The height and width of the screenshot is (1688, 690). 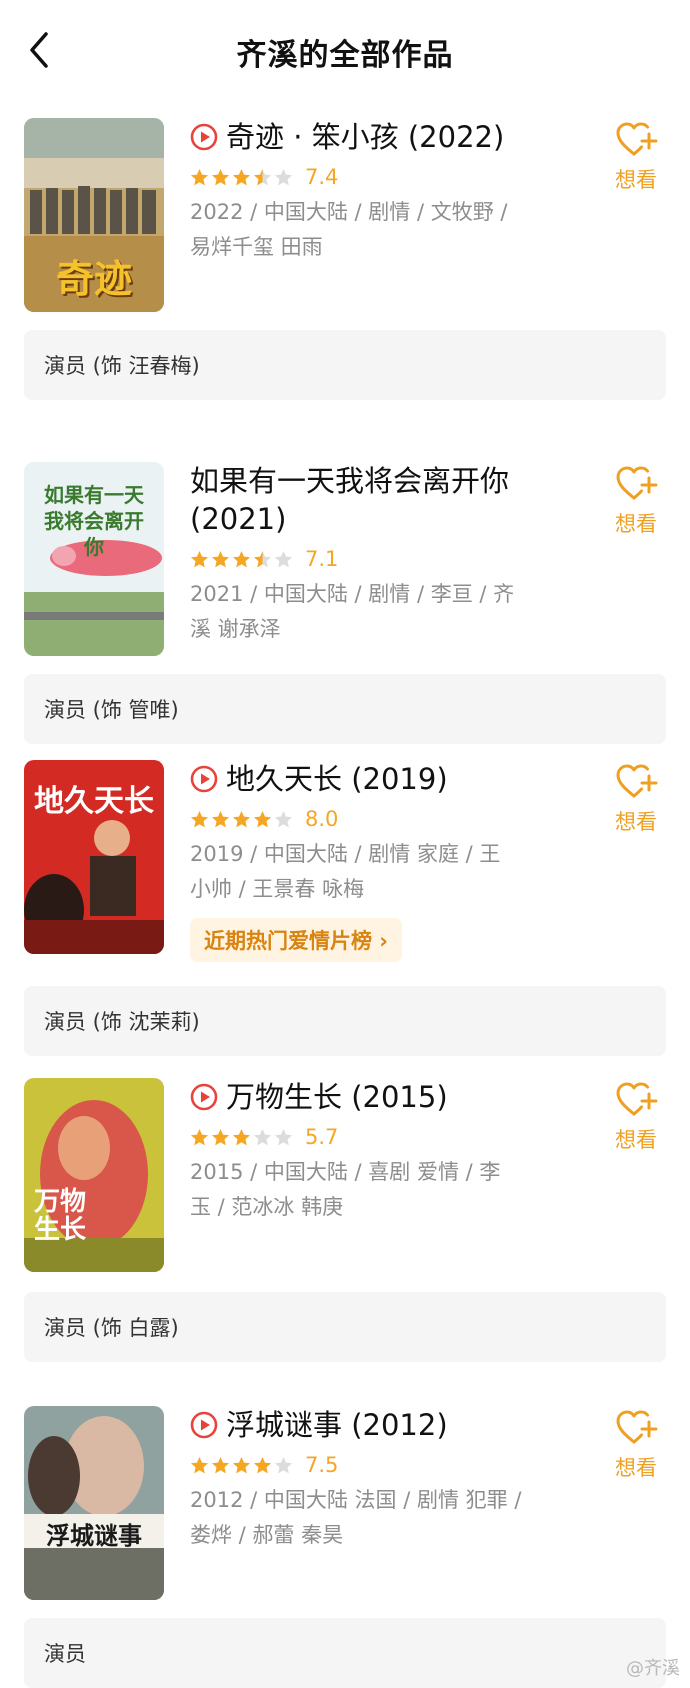 I want to click on poster-title-text: 浮城谜事, so click(x=94, y=1535).